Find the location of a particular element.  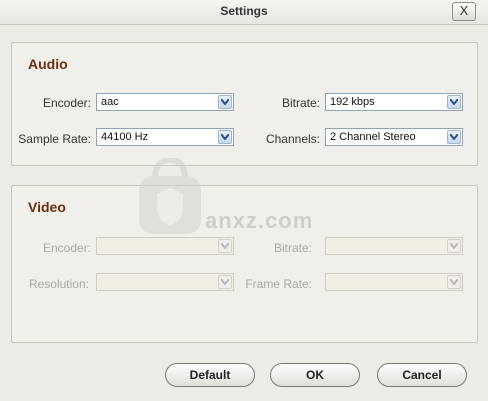

audio-channels-select: 2 Channel Stereo is located at coordinates (394, 137).